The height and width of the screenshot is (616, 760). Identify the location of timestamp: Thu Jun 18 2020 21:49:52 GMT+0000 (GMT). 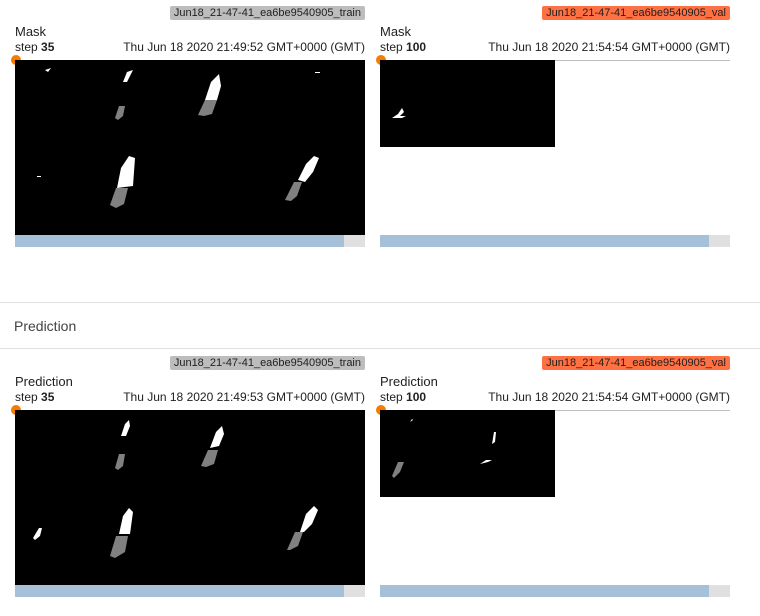
(244, 47).